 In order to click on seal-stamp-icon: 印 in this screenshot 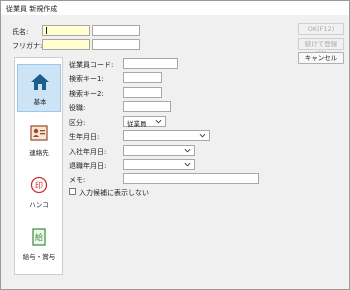, I will do `click(39, 185)`.